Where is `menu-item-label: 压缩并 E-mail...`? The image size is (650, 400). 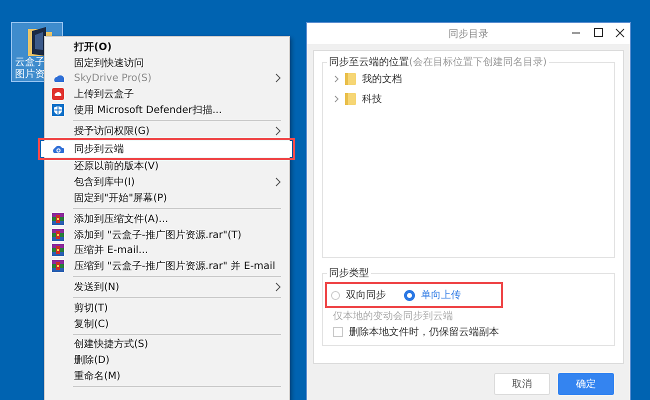
menu-item-label: 压缩并 E-mail... is located at coordinates (112, 251).